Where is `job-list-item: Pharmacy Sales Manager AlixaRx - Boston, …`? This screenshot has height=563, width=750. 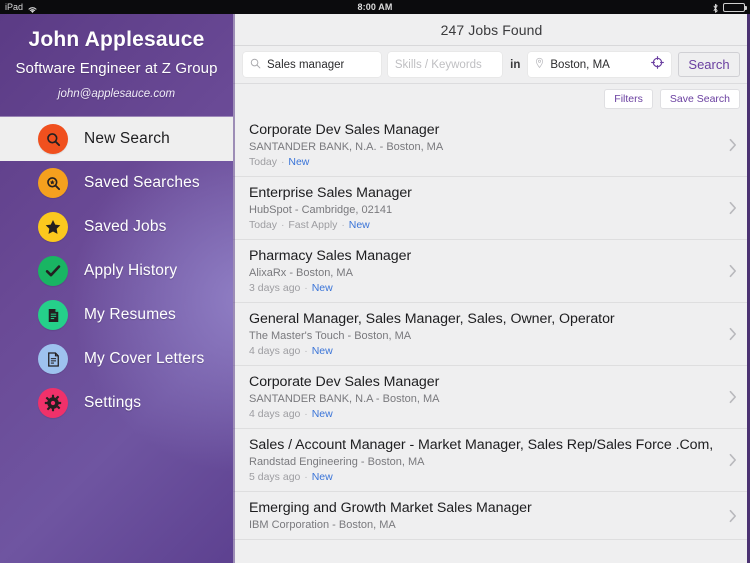
job-list-item: Pharmacy Sales Manager AlixaRx - Boston, … is located at coordinates (491, 271).